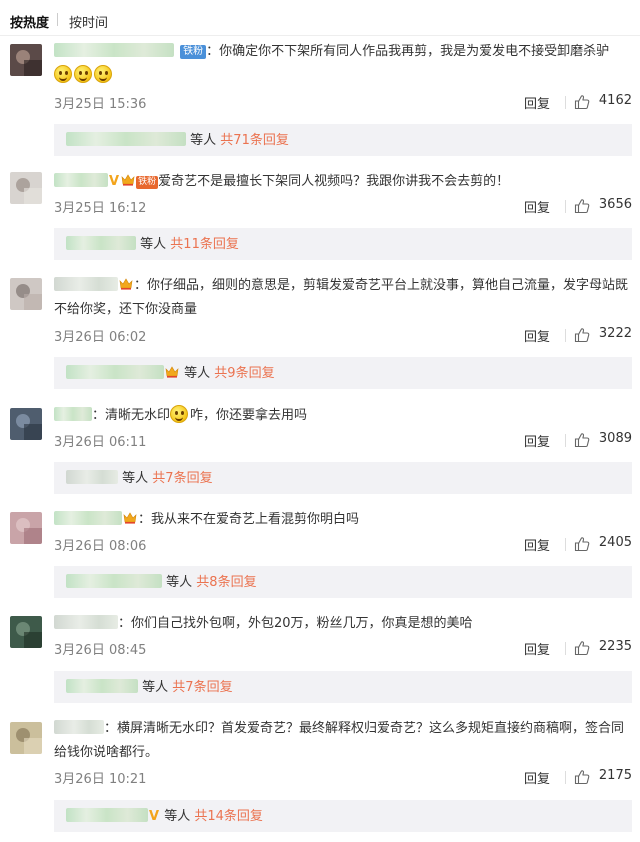 This screenshot has height=842, width=640. Describe the element at coordinates (343, 624) in the screenshot. I see `comment-text: ：你们自己找外包啊，外包20万，粉丝几万，你真是想的美哈` at that location.